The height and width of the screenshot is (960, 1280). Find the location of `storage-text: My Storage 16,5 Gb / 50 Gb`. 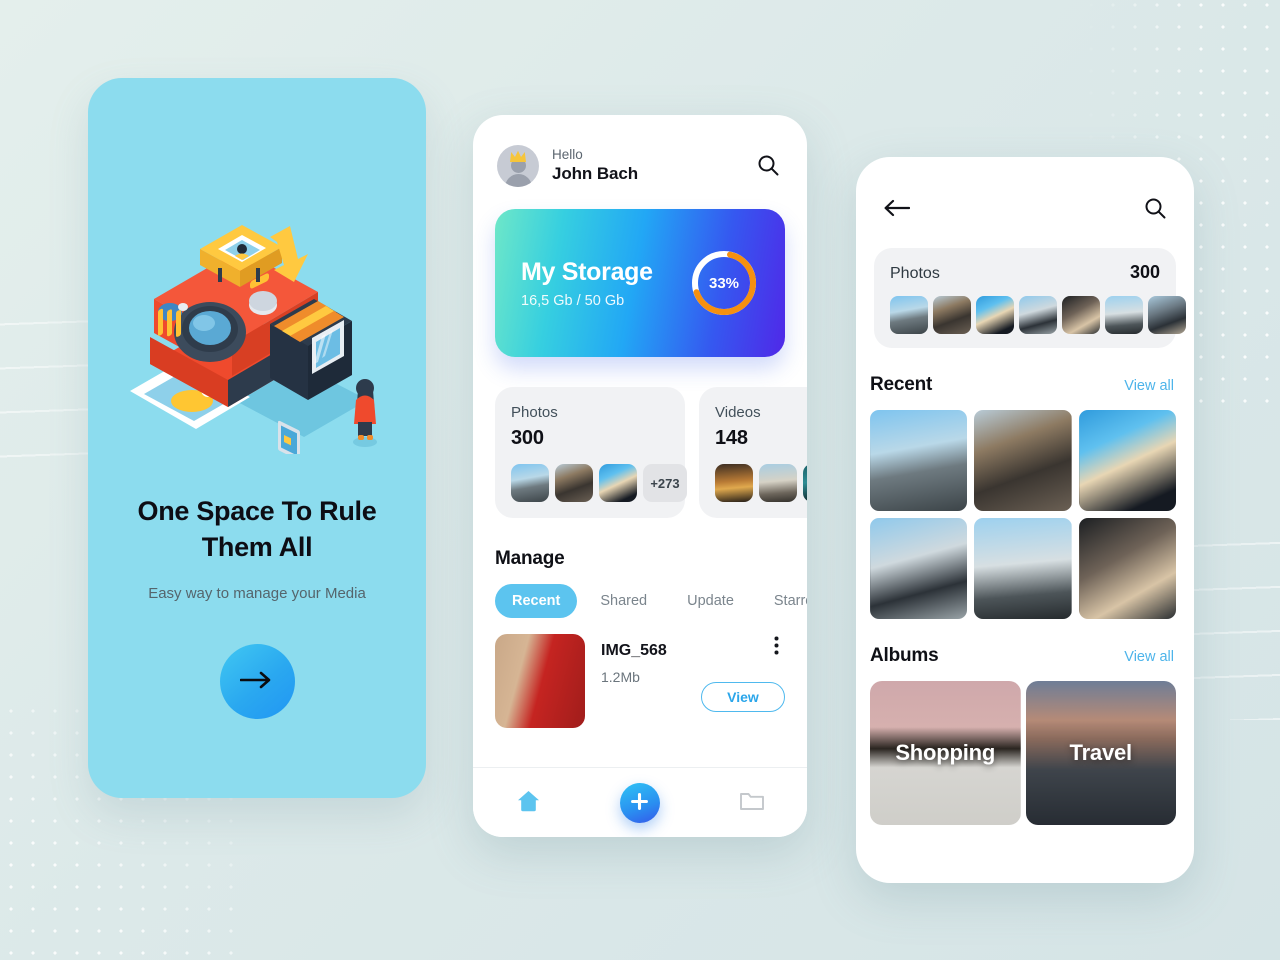

storage-text: My Storage 16,5 Gb / 50 Gb is located at coordinates (605, 283).